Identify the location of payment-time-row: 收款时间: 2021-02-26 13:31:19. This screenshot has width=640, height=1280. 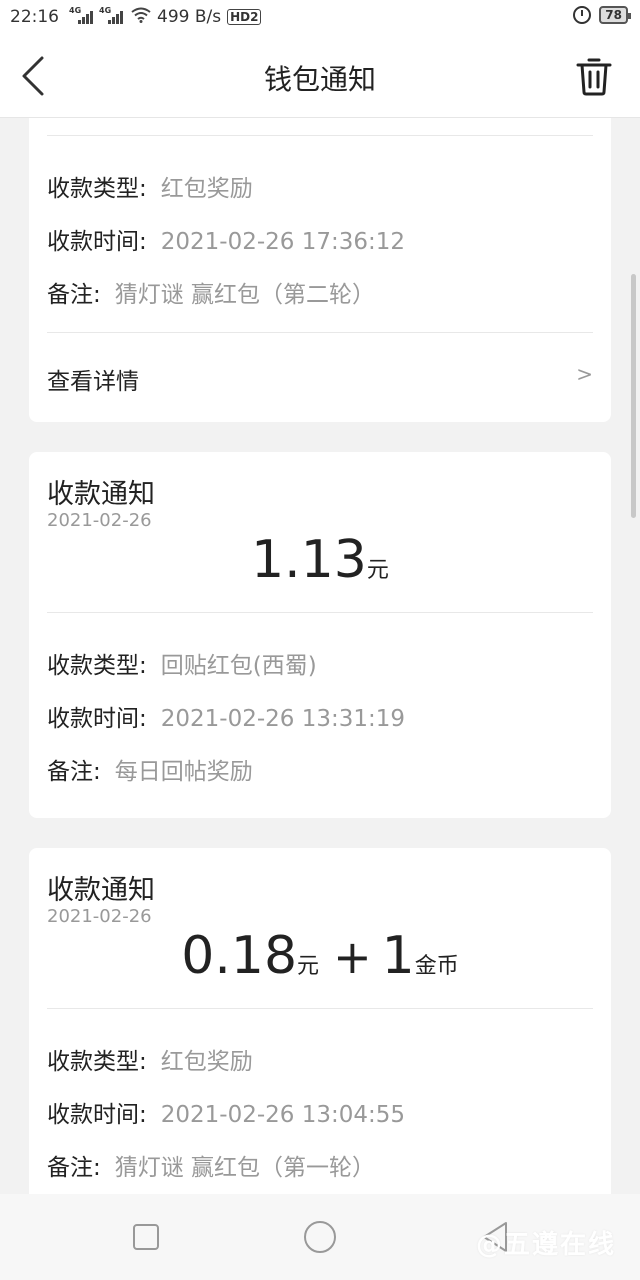
(226, 719).